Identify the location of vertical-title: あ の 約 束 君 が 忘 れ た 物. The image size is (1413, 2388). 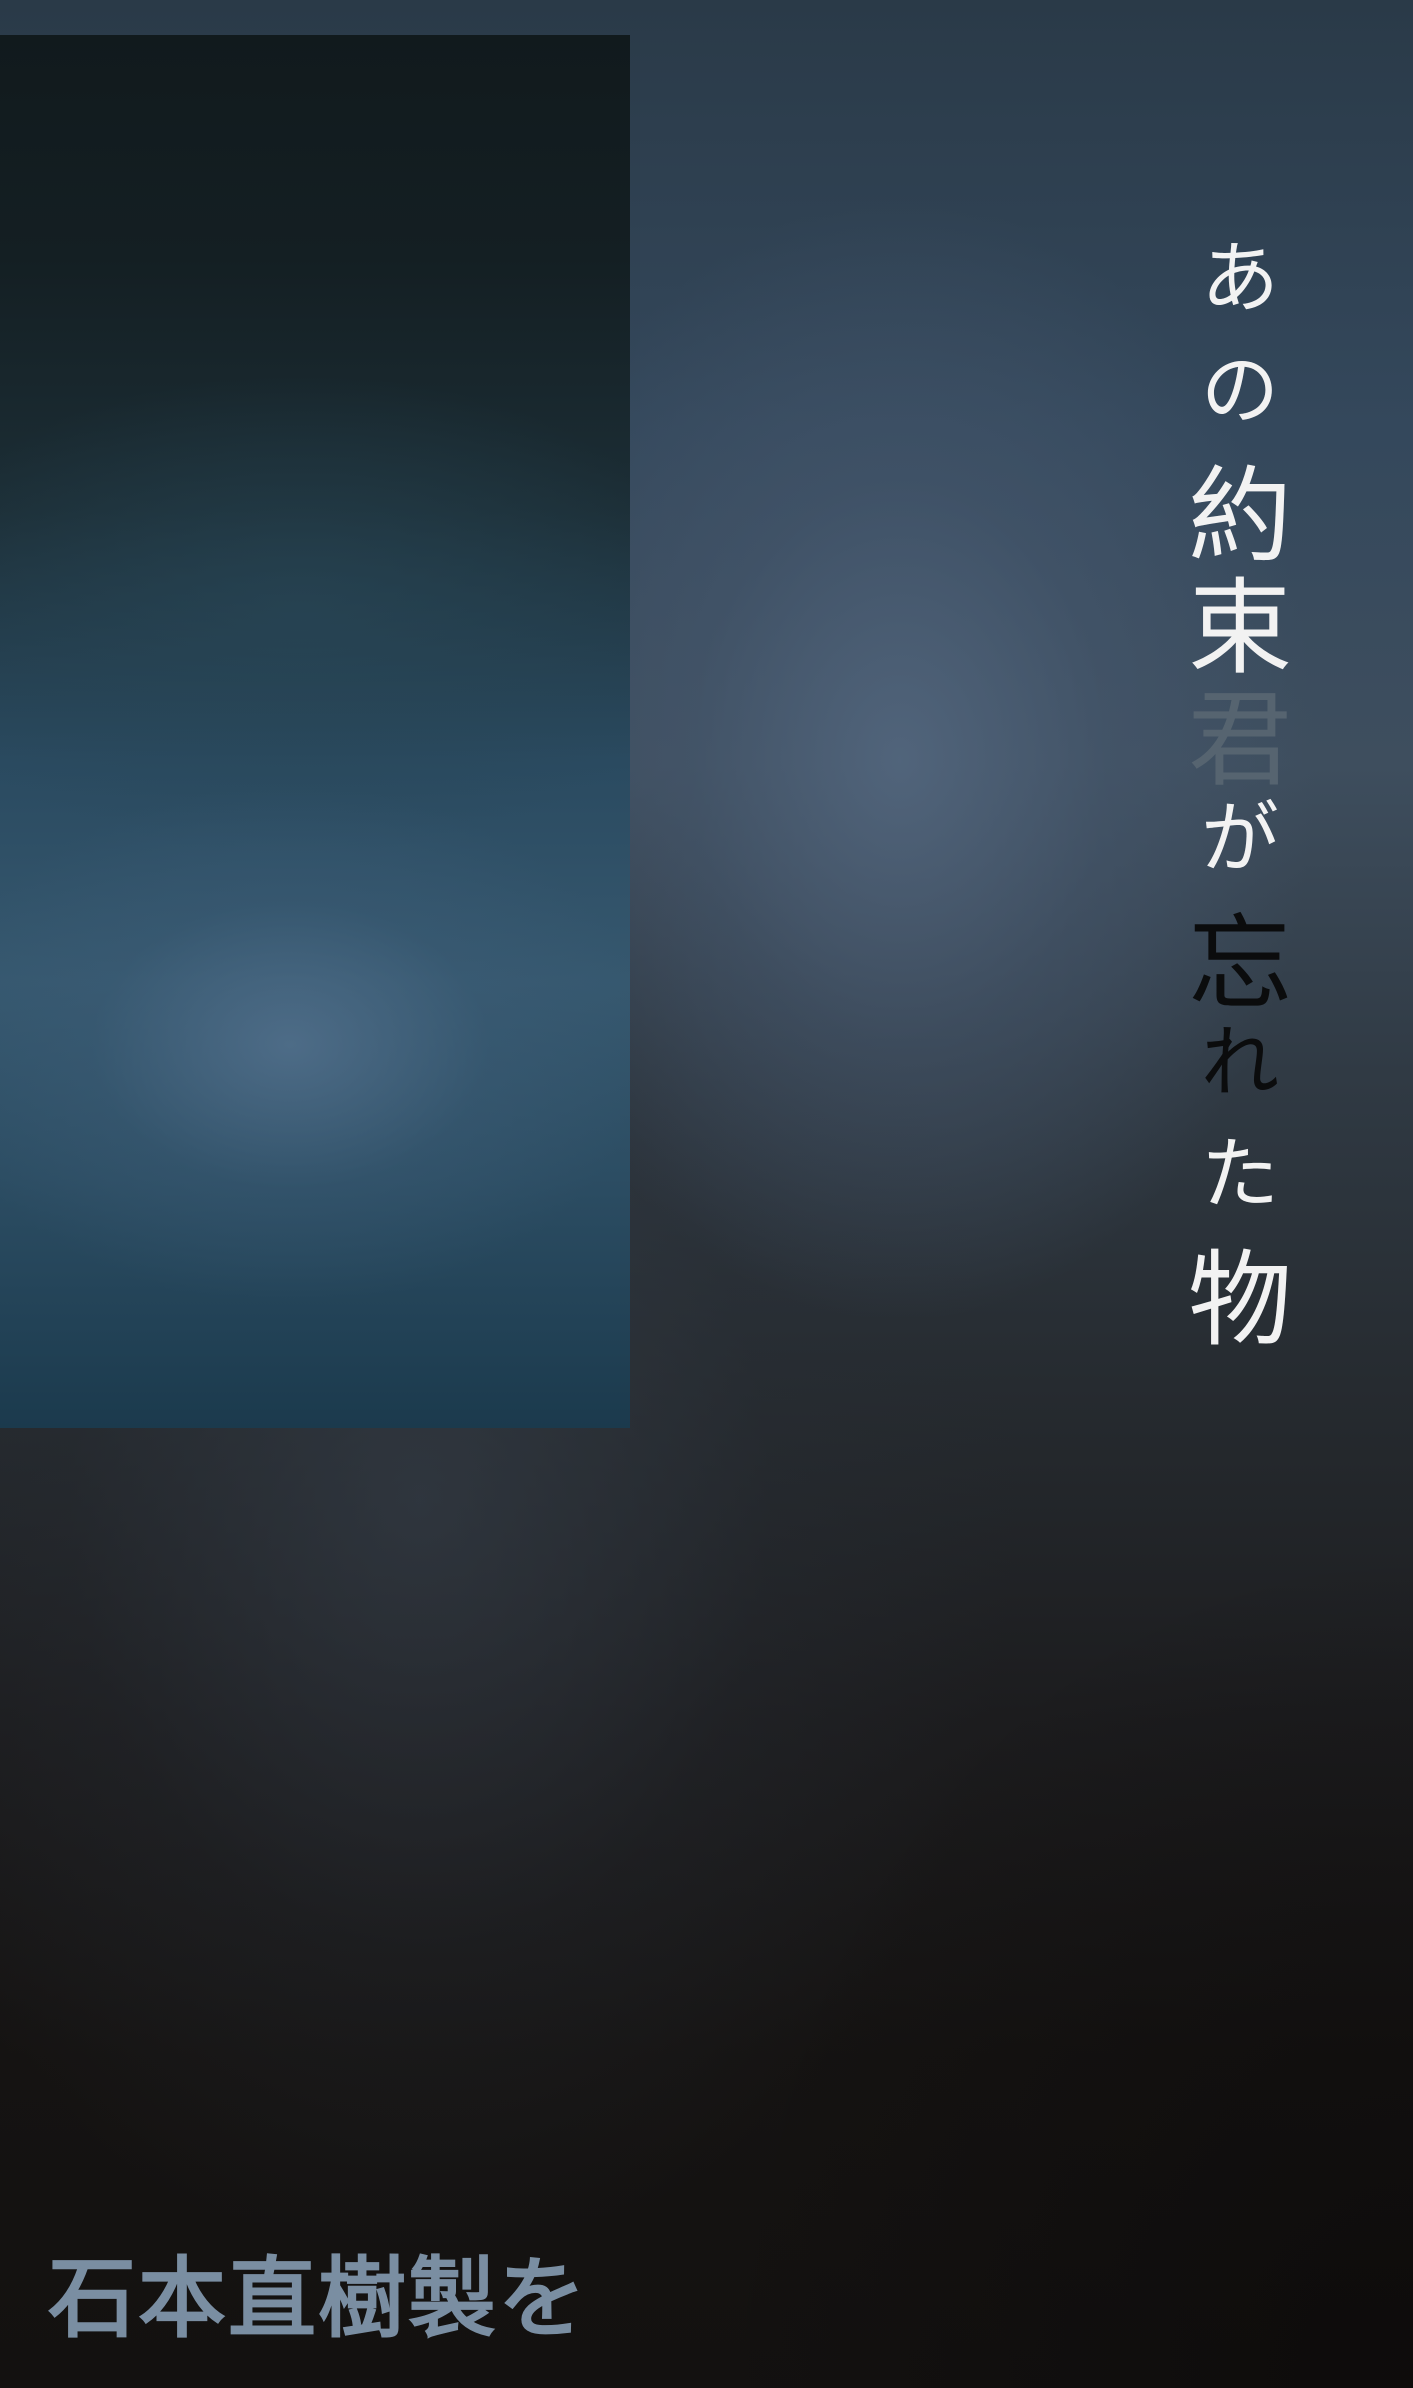
(1240, 800).